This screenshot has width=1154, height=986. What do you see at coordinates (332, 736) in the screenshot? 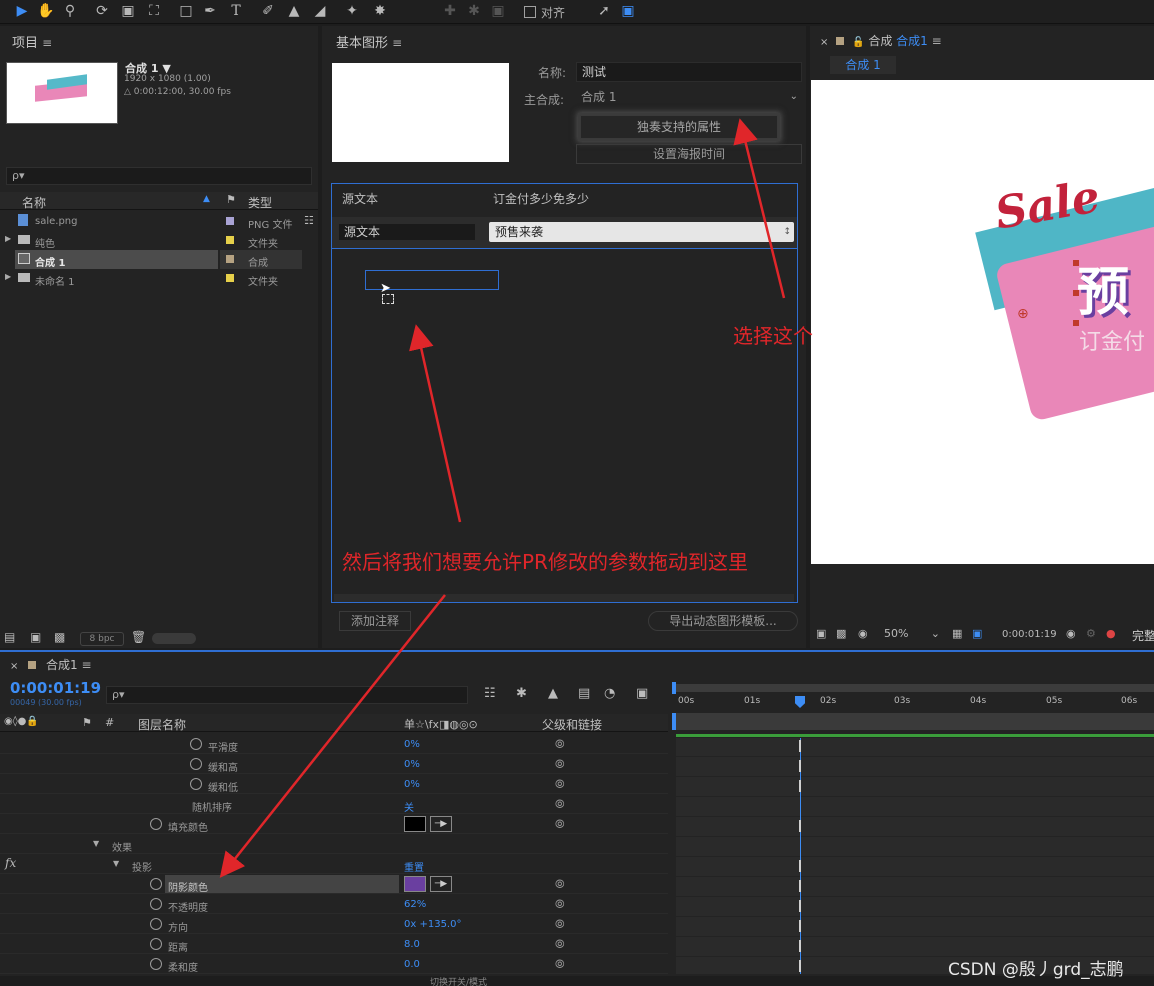
I see `arrow-to-shadow-color` at bounding box center [332, 736].